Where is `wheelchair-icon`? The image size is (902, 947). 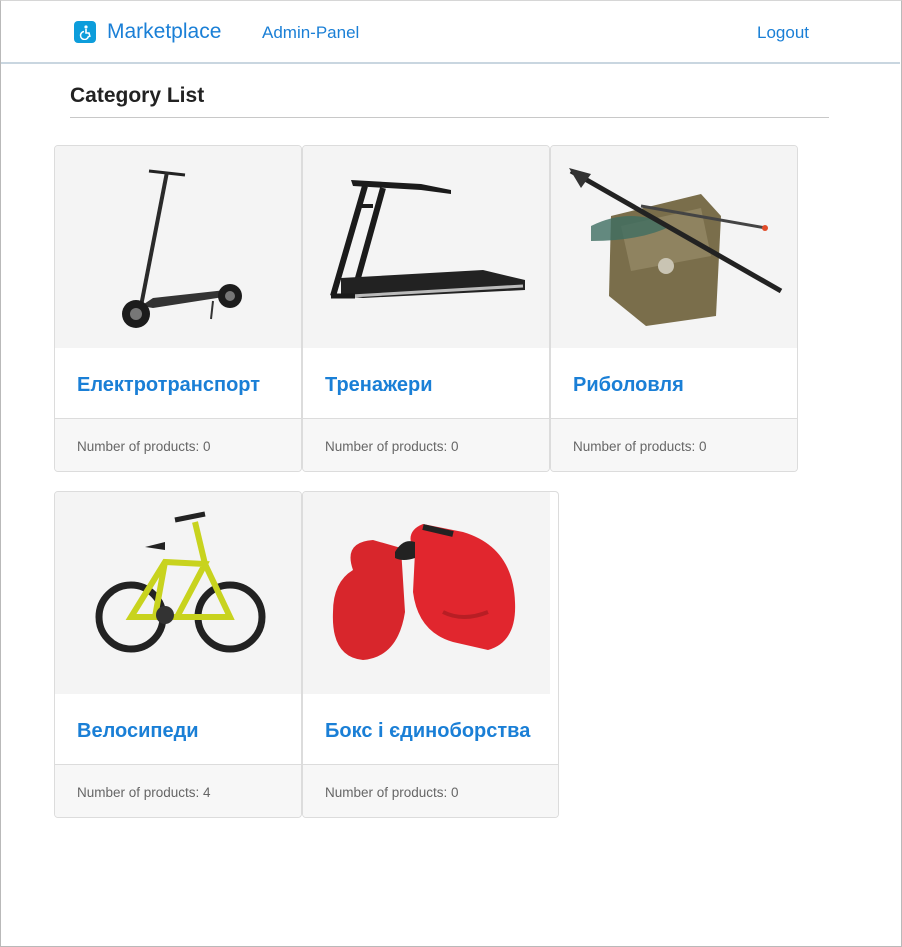 wheelchair-icon is located at coordinates (85, 32).